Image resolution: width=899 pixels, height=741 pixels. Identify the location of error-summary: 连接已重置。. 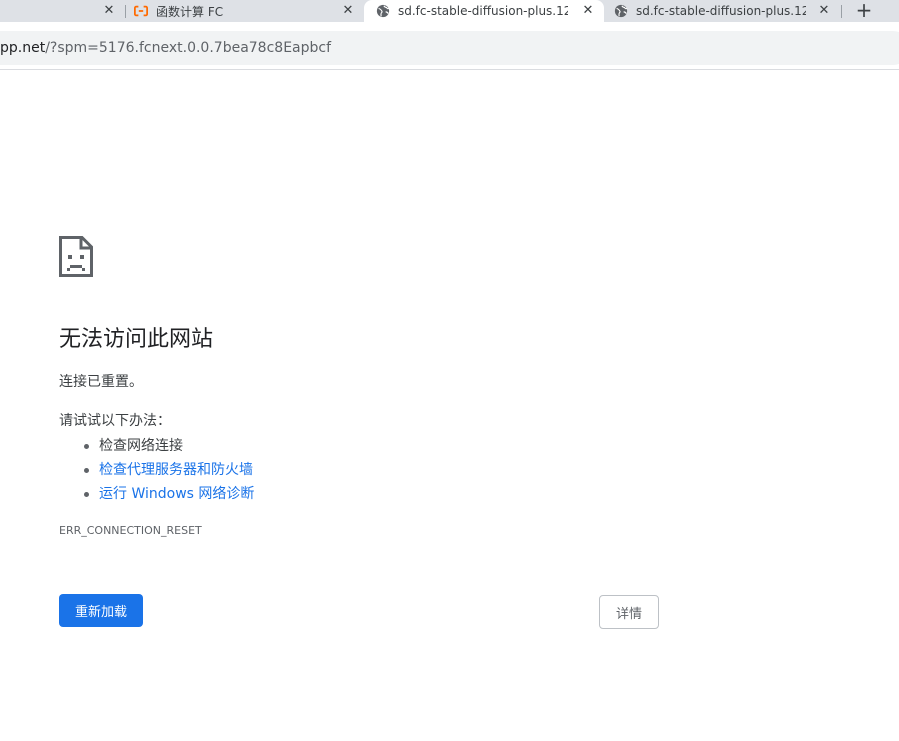
(101, 382).